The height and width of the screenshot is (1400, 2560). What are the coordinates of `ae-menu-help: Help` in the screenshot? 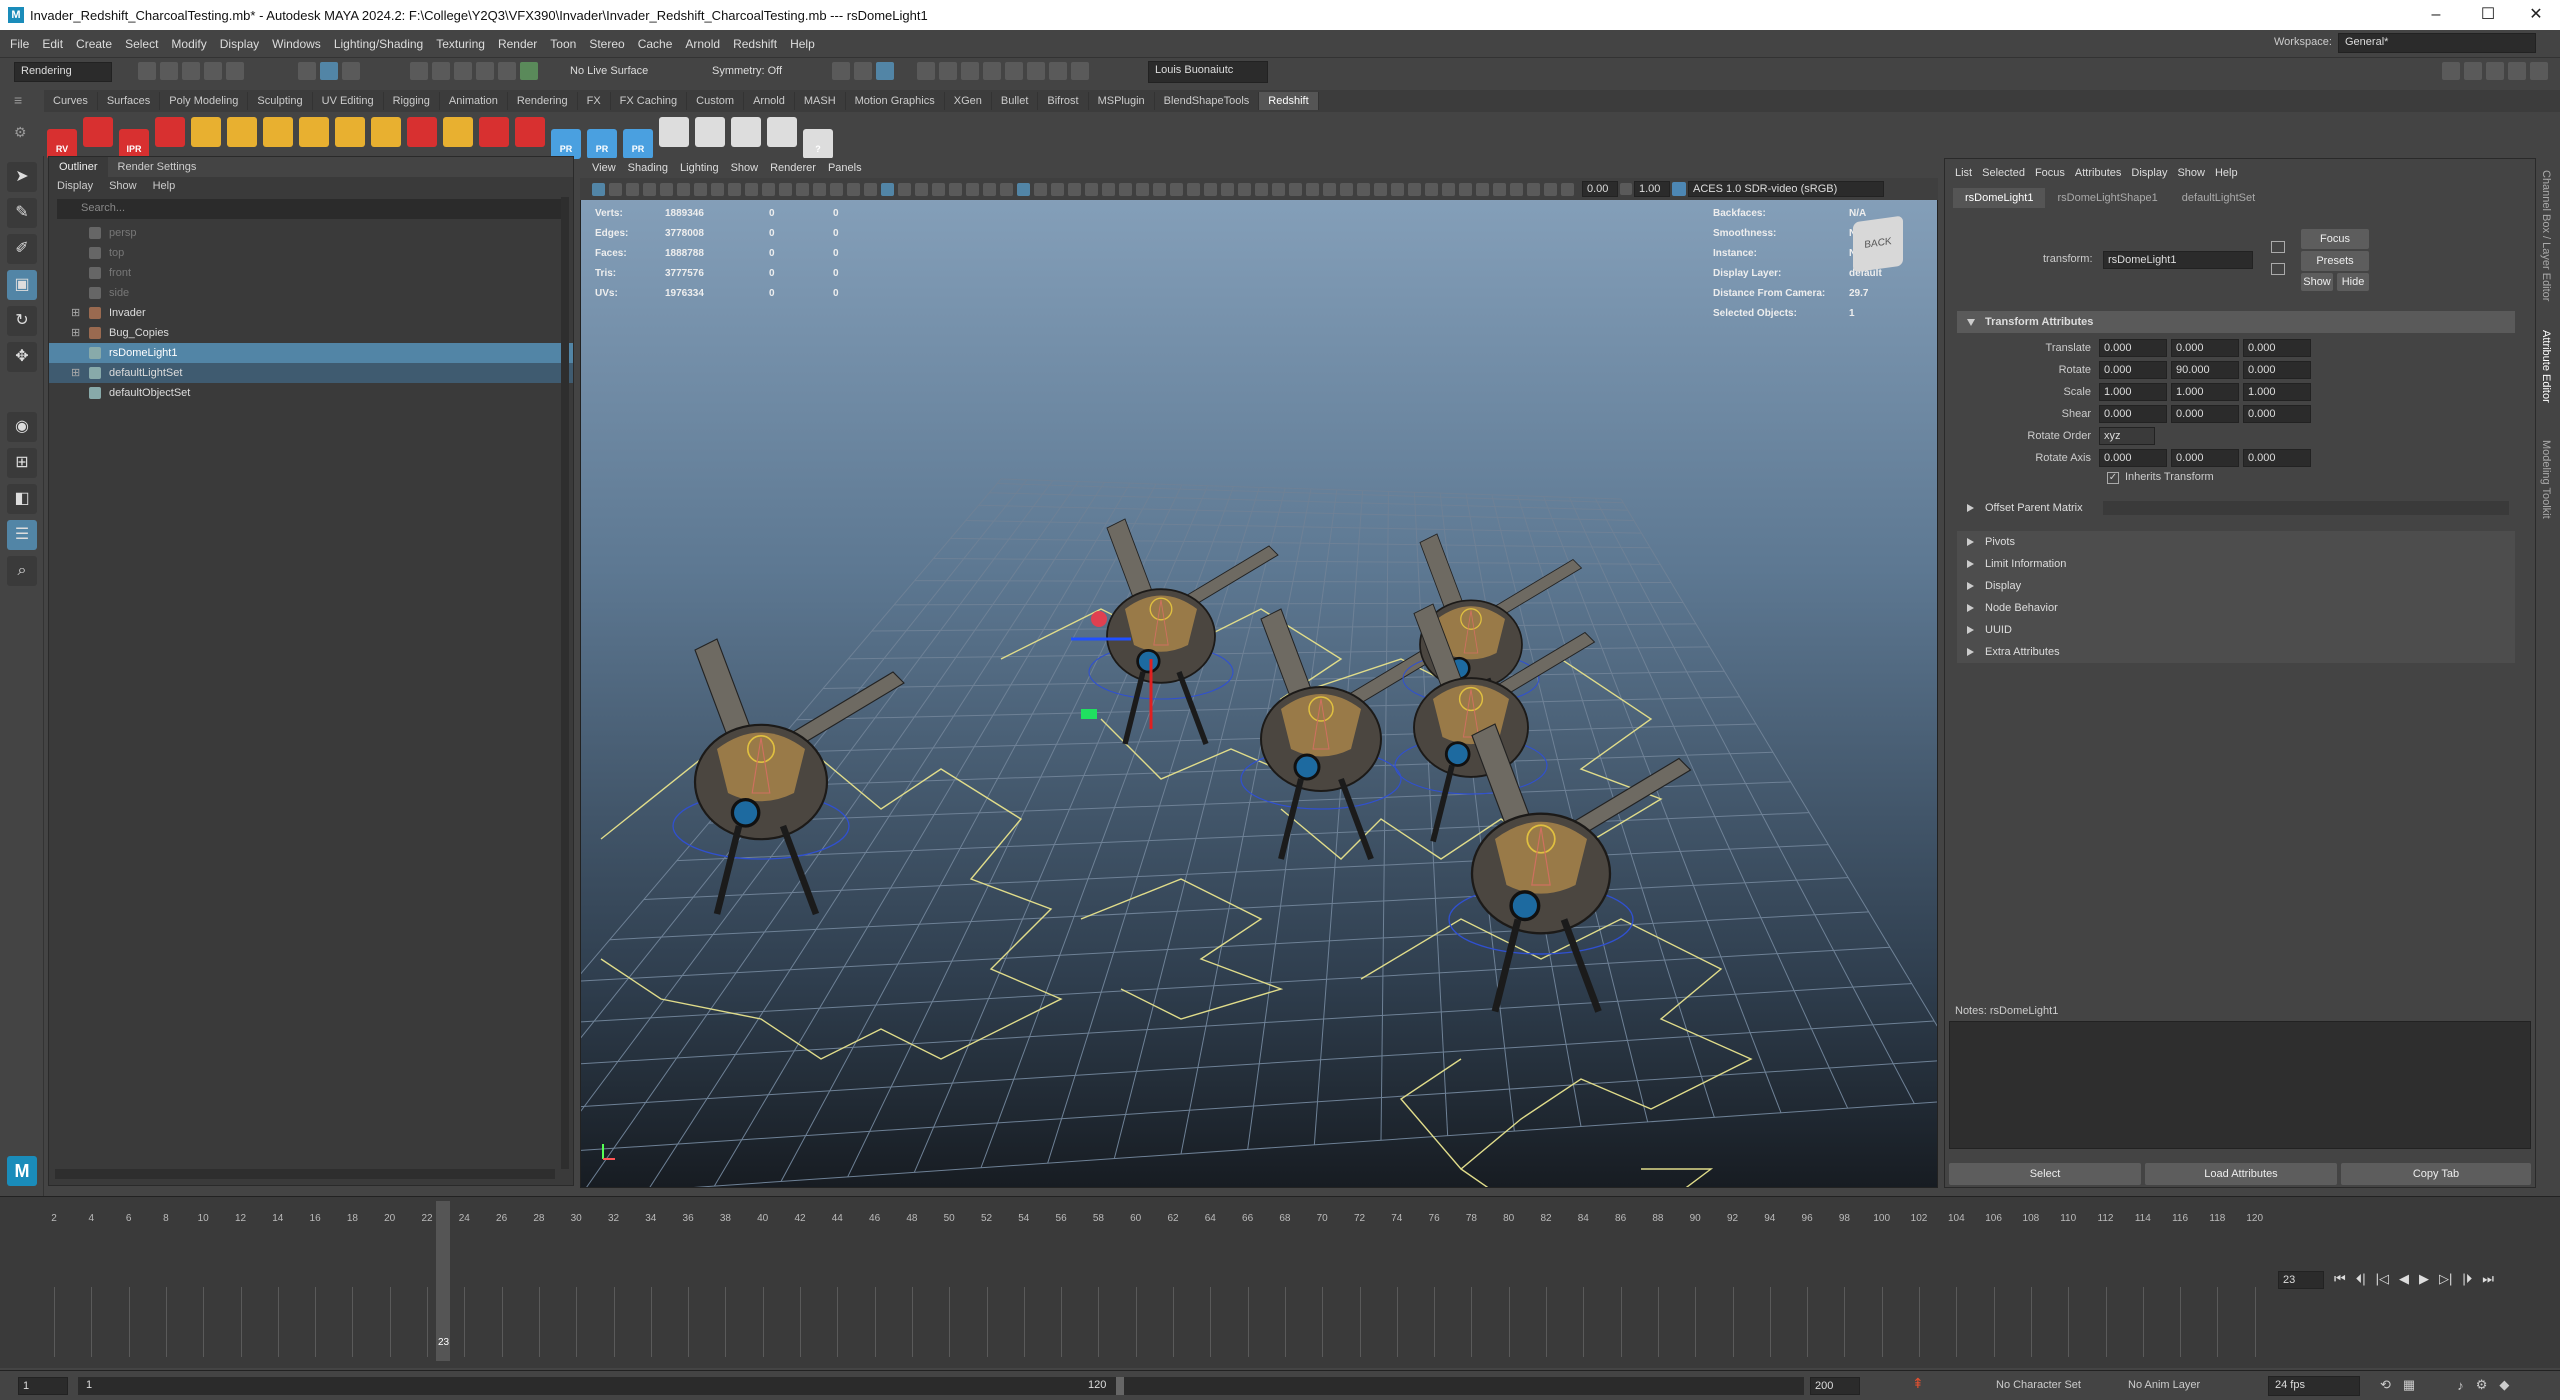 It's located at (2226, 173).